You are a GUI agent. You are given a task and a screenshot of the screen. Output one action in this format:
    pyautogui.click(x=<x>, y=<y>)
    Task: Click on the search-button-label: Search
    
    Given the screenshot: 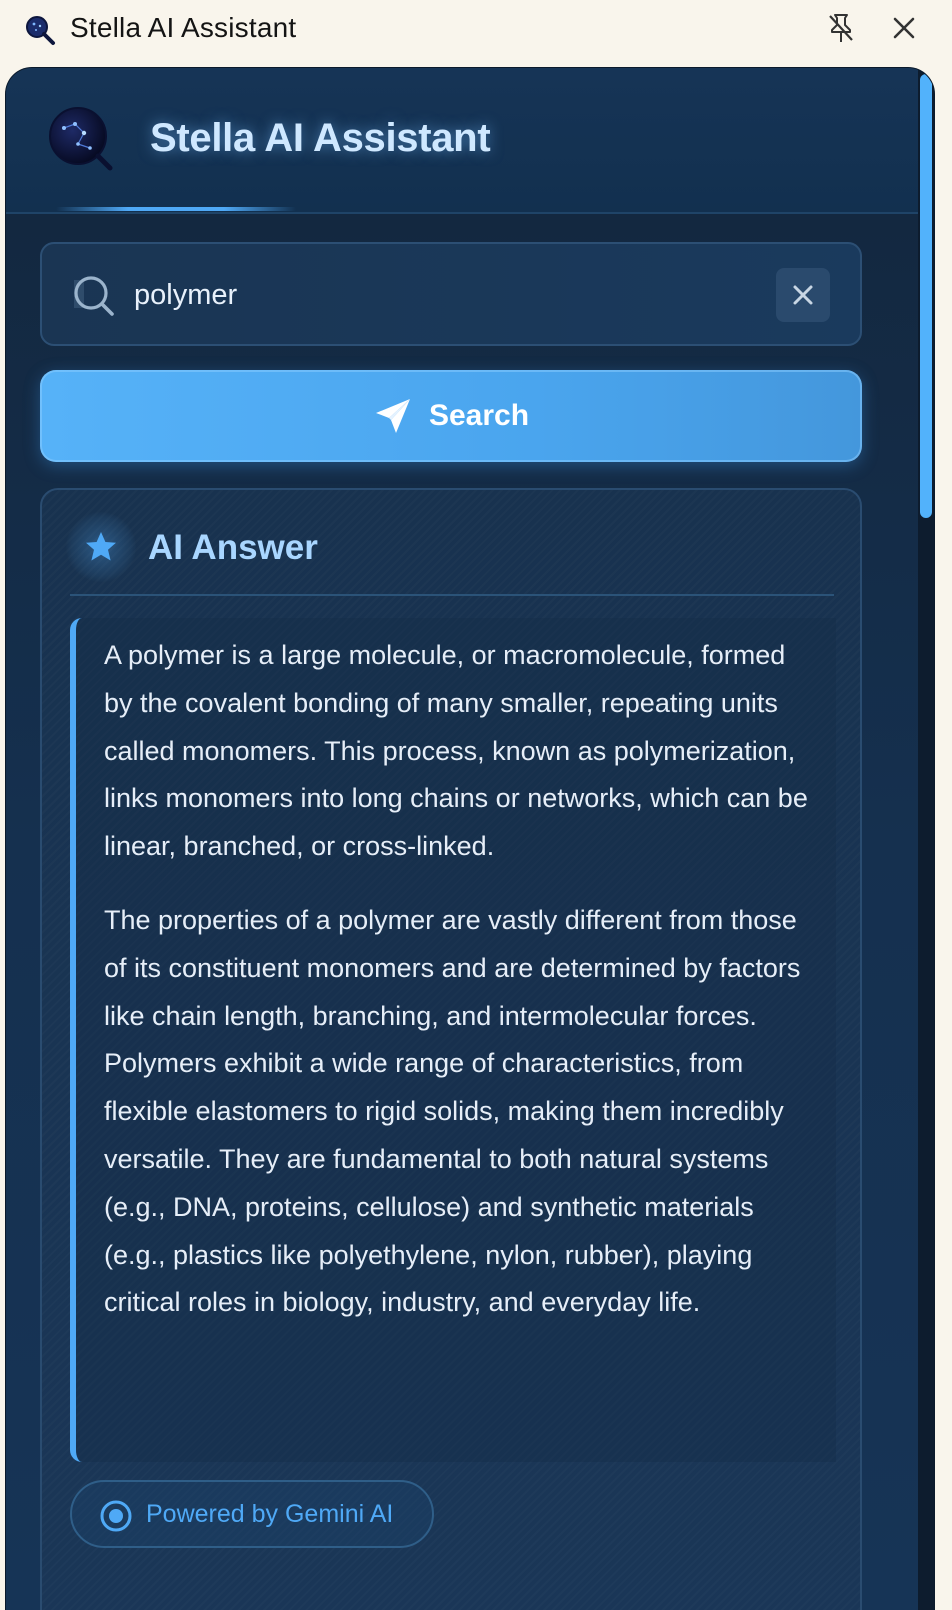 What is the action you would take?
    pyautogui.click(x=479, y=415)
    